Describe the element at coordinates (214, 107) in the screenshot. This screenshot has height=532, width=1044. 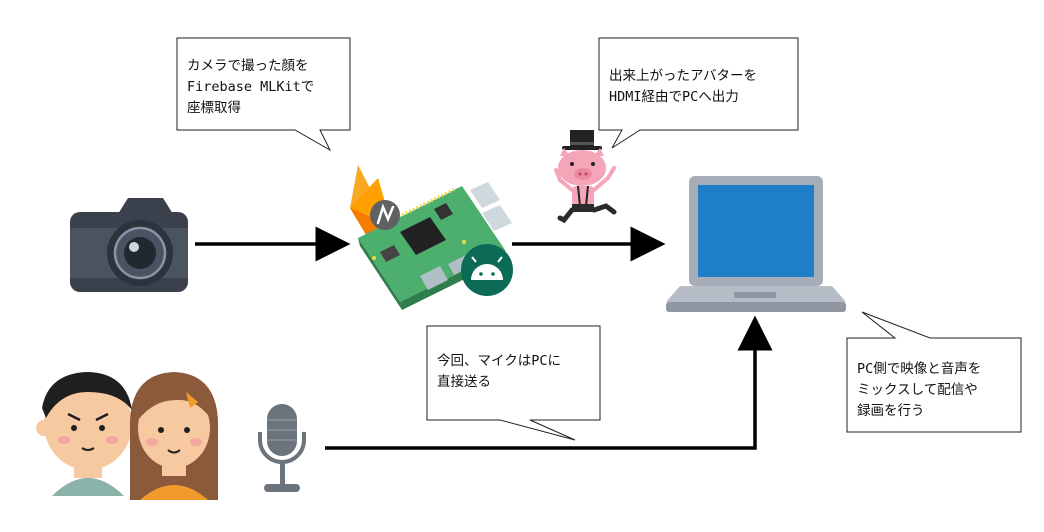
I see `camera-note-line-3: 座標取得` at that location.